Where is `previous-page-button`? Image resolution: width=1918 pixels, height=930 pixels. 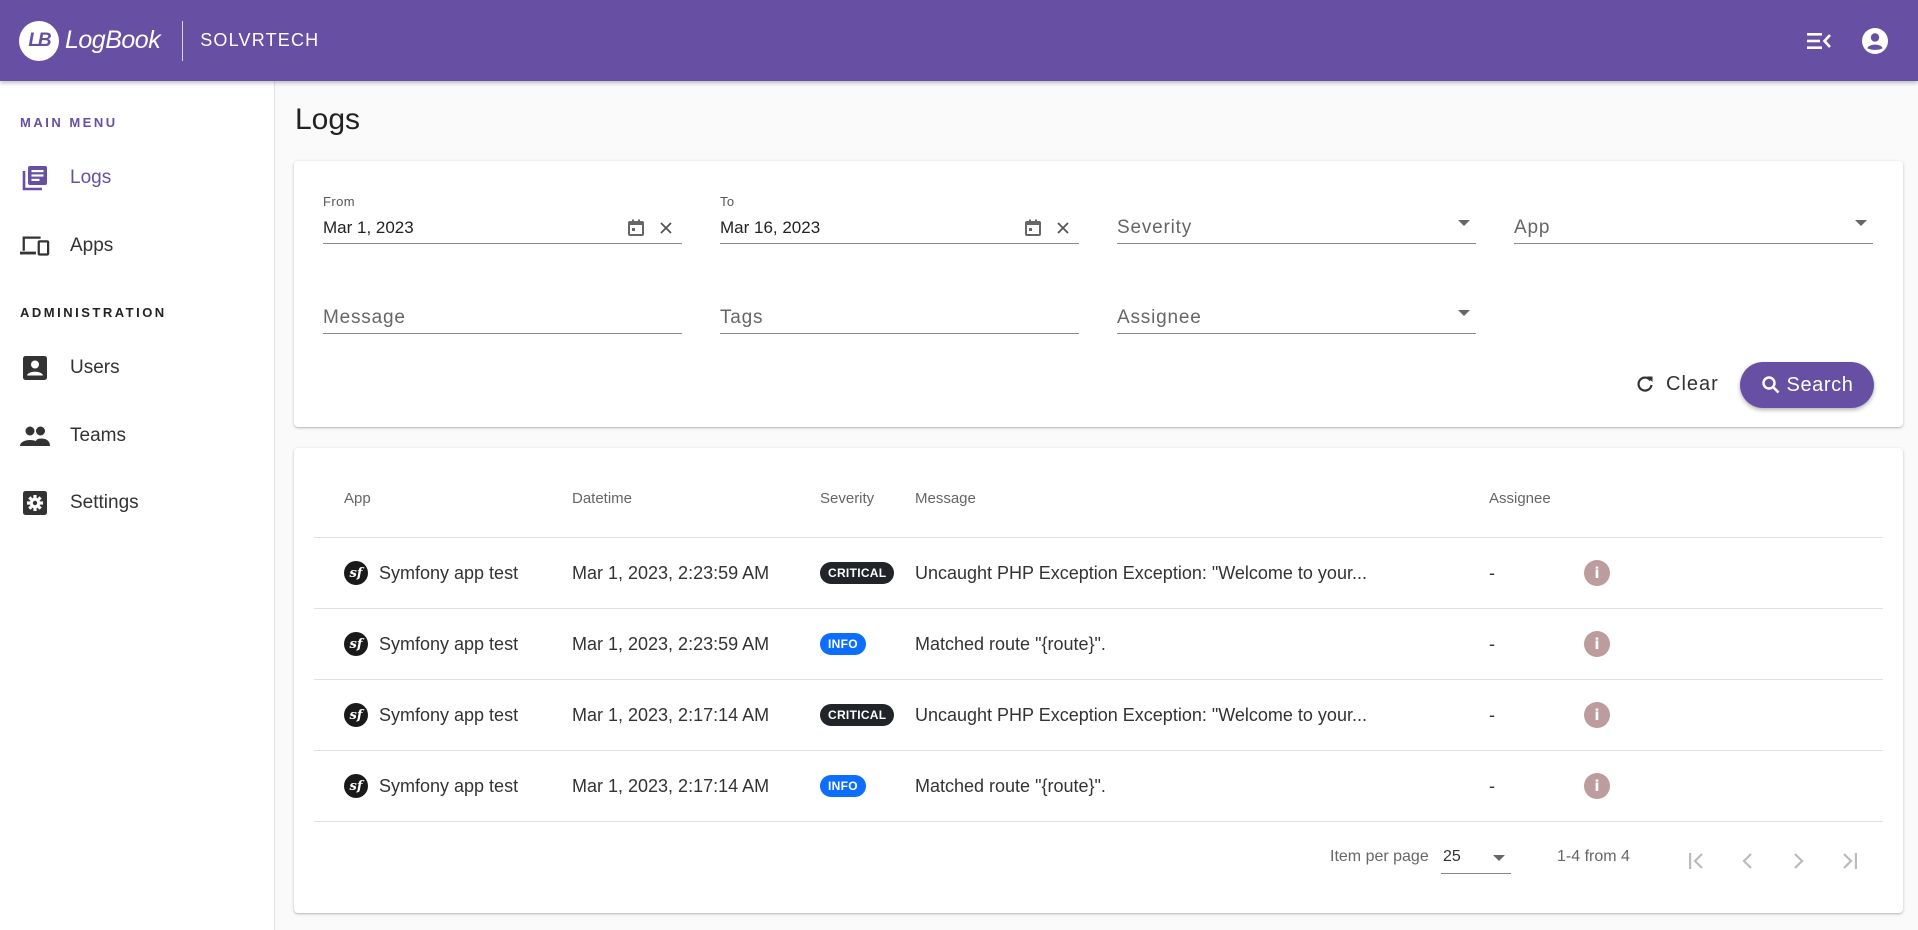
previous-page-button is located at coordinates (1748, 861).